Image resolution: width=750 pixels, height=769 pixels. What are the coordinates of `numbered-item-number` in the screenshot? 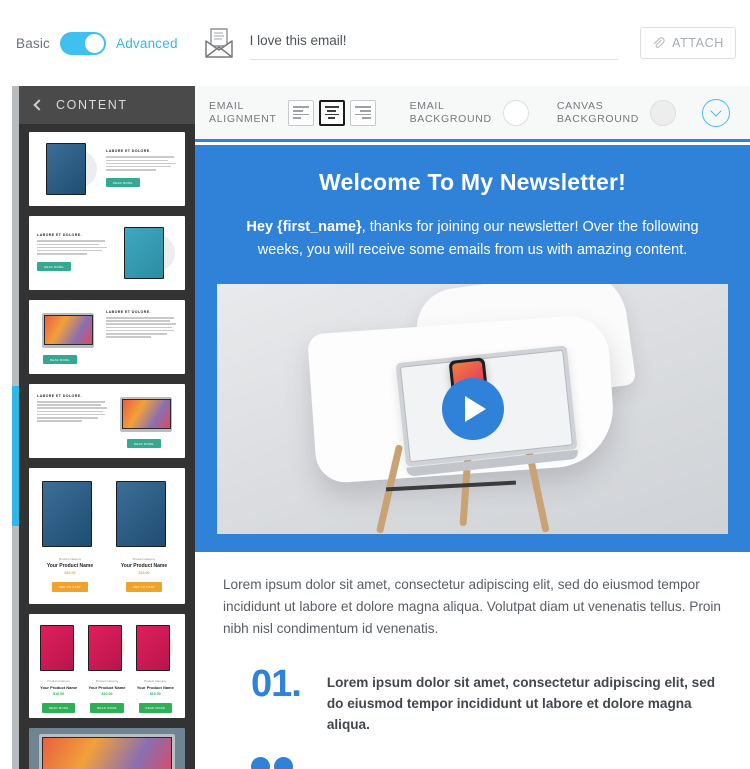 It's located at (272, 763).